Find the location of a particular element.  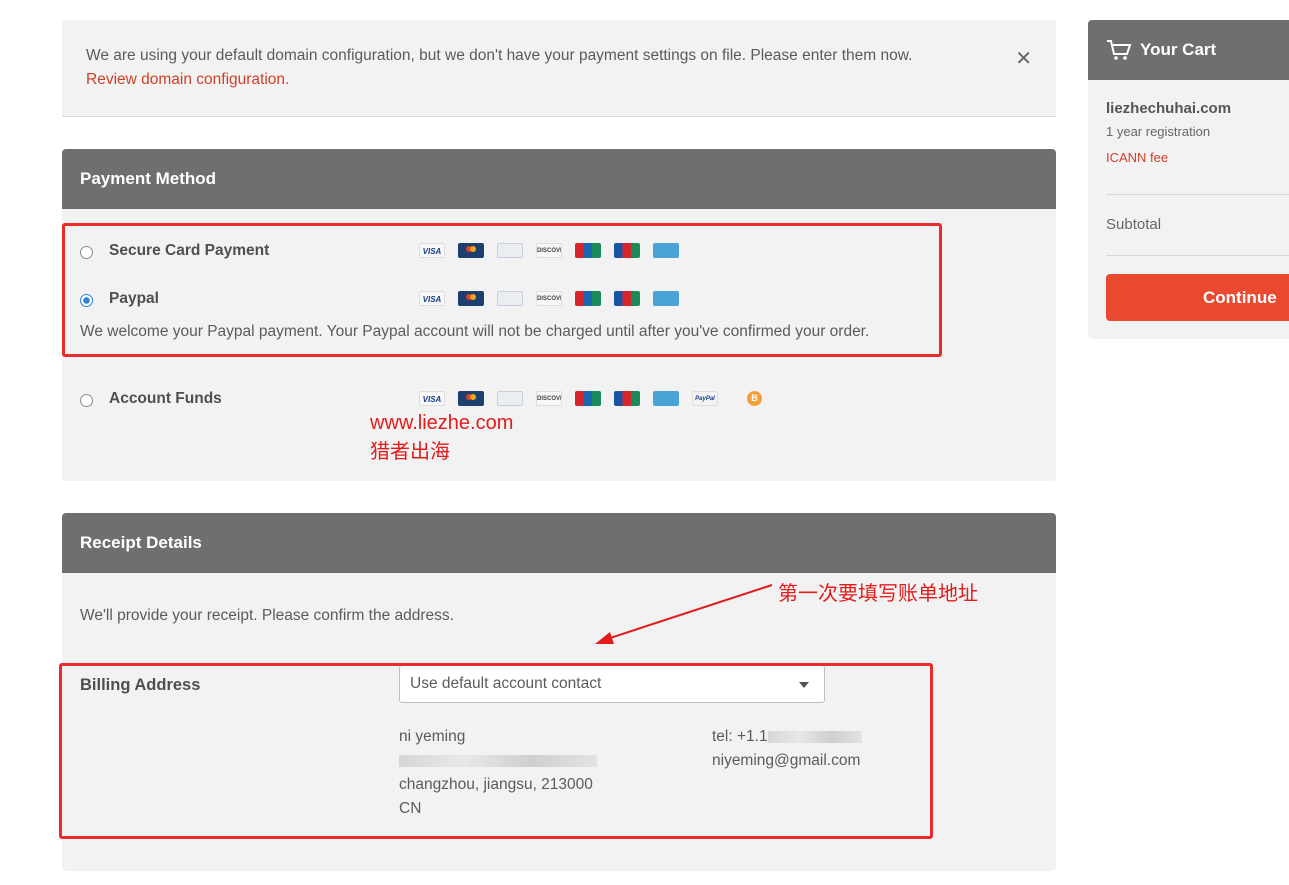

address-line-redacted is located at coordinates (498, 761).